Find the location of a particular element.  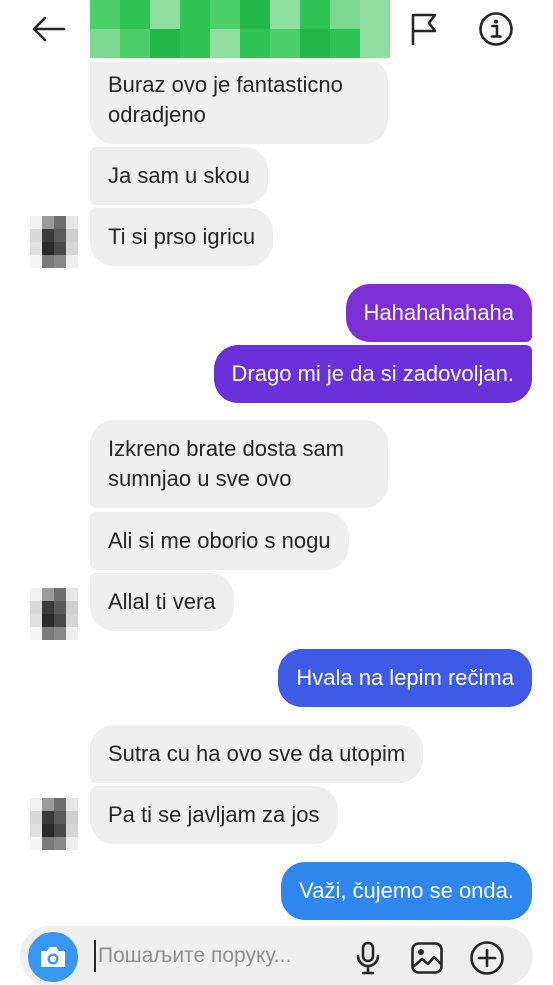

message-text: Hvala na lepim rečima is located at coordinates (405, 677).